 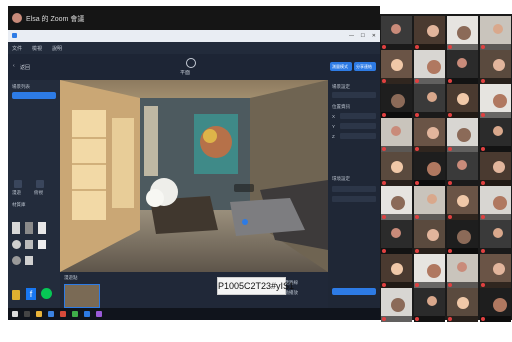 I want to click on light-icon, so click(x=16, y=295).